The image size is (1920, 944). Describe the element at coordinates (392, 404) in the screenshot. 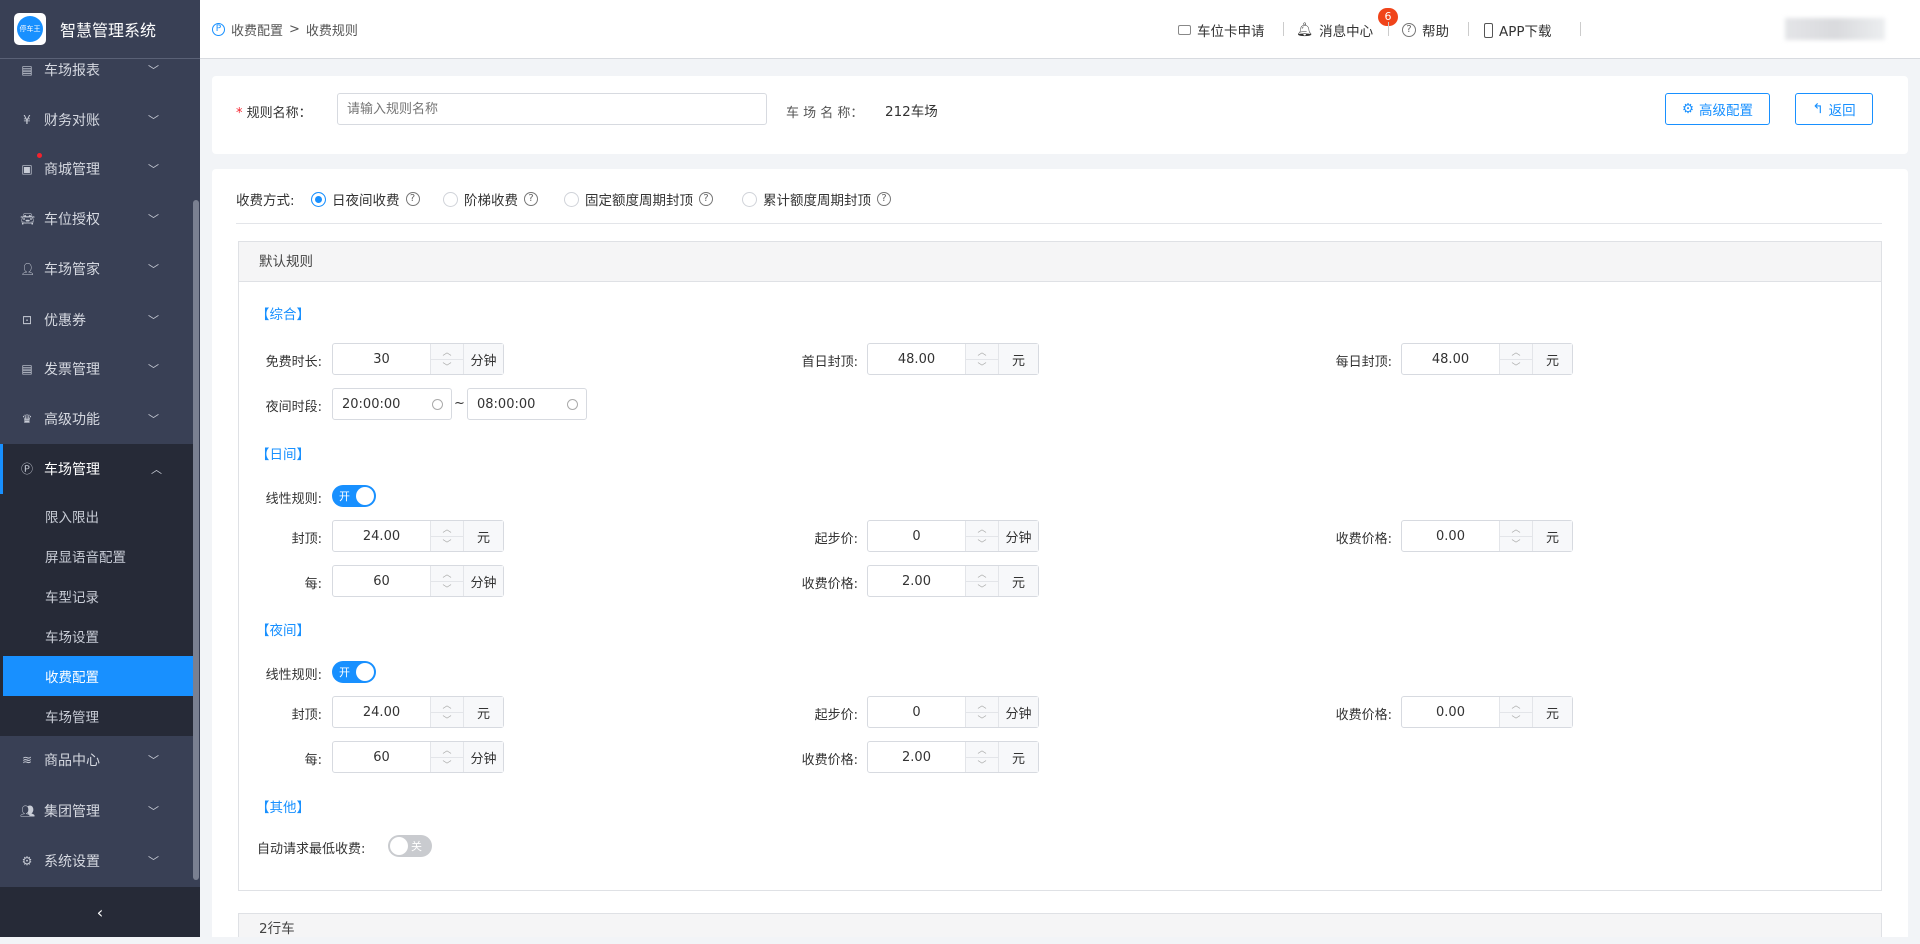

I see `night-start-time: 20:00:00` at that location.